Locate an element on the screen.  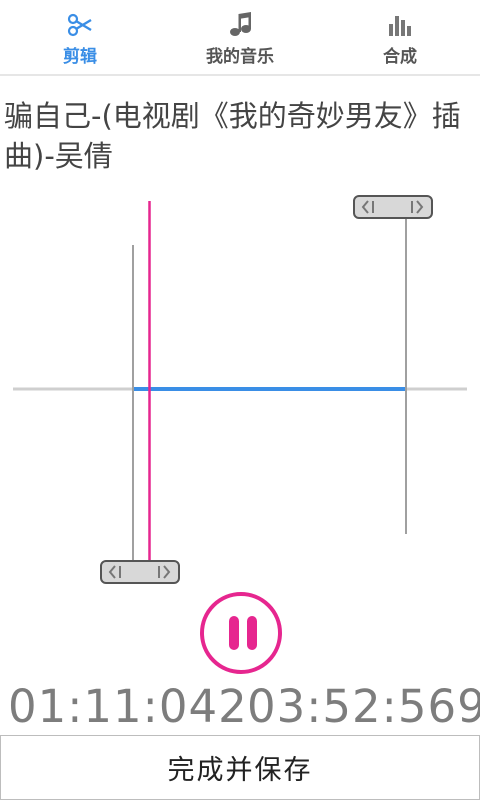
right-drag-handle is located at coordinates (393, 207).